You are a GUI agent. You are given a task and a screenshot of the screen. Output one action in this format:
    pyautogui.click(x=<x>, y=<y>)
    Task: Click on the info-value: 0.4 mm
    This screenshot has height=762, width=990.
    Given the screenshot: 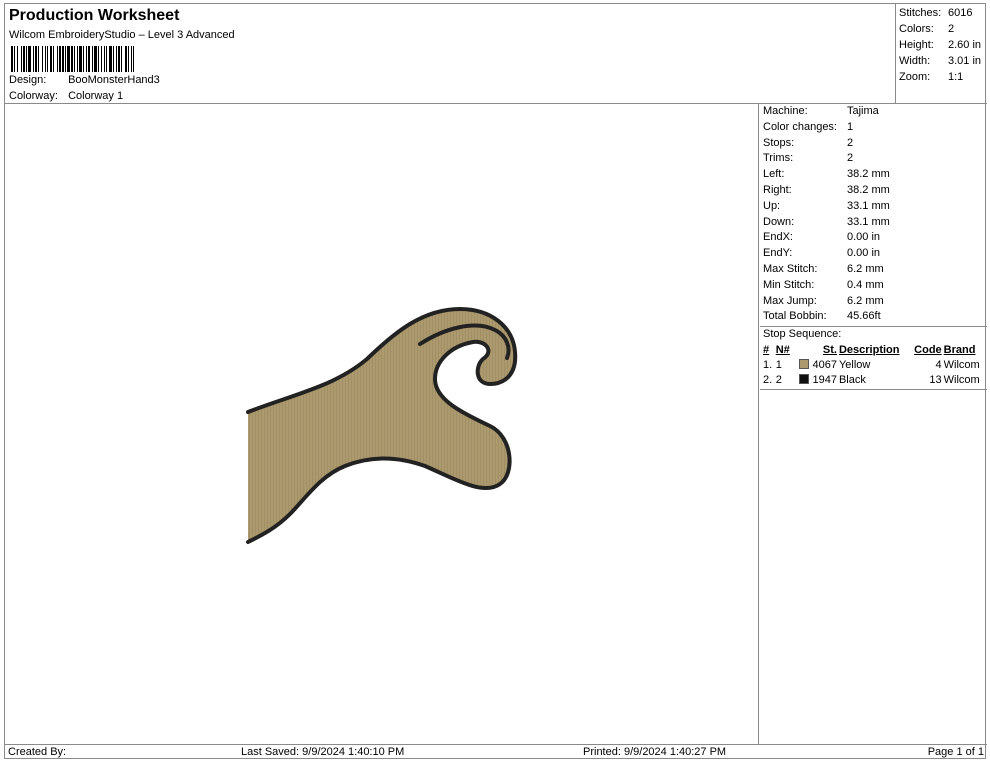 What is the action you would take?
    pyautogui.click(x=865, y=284)
    